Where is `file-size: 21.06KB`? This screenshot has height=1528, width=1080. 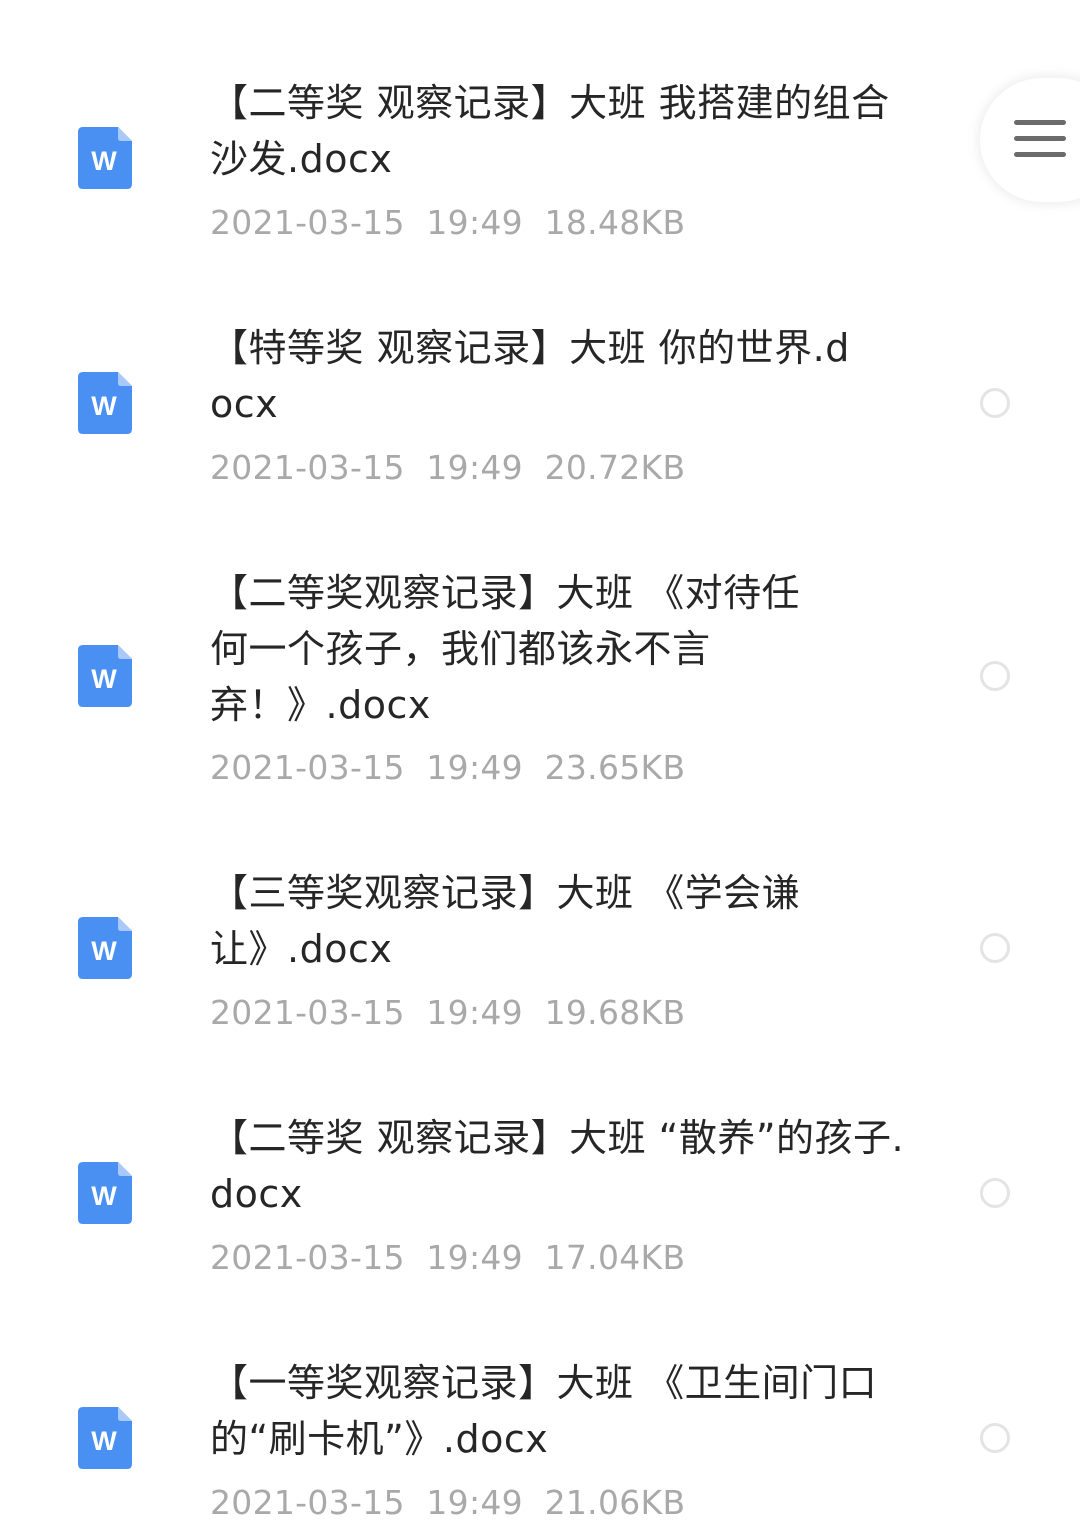 file-size: 21.06KB is located at coordinates (615, 1502).